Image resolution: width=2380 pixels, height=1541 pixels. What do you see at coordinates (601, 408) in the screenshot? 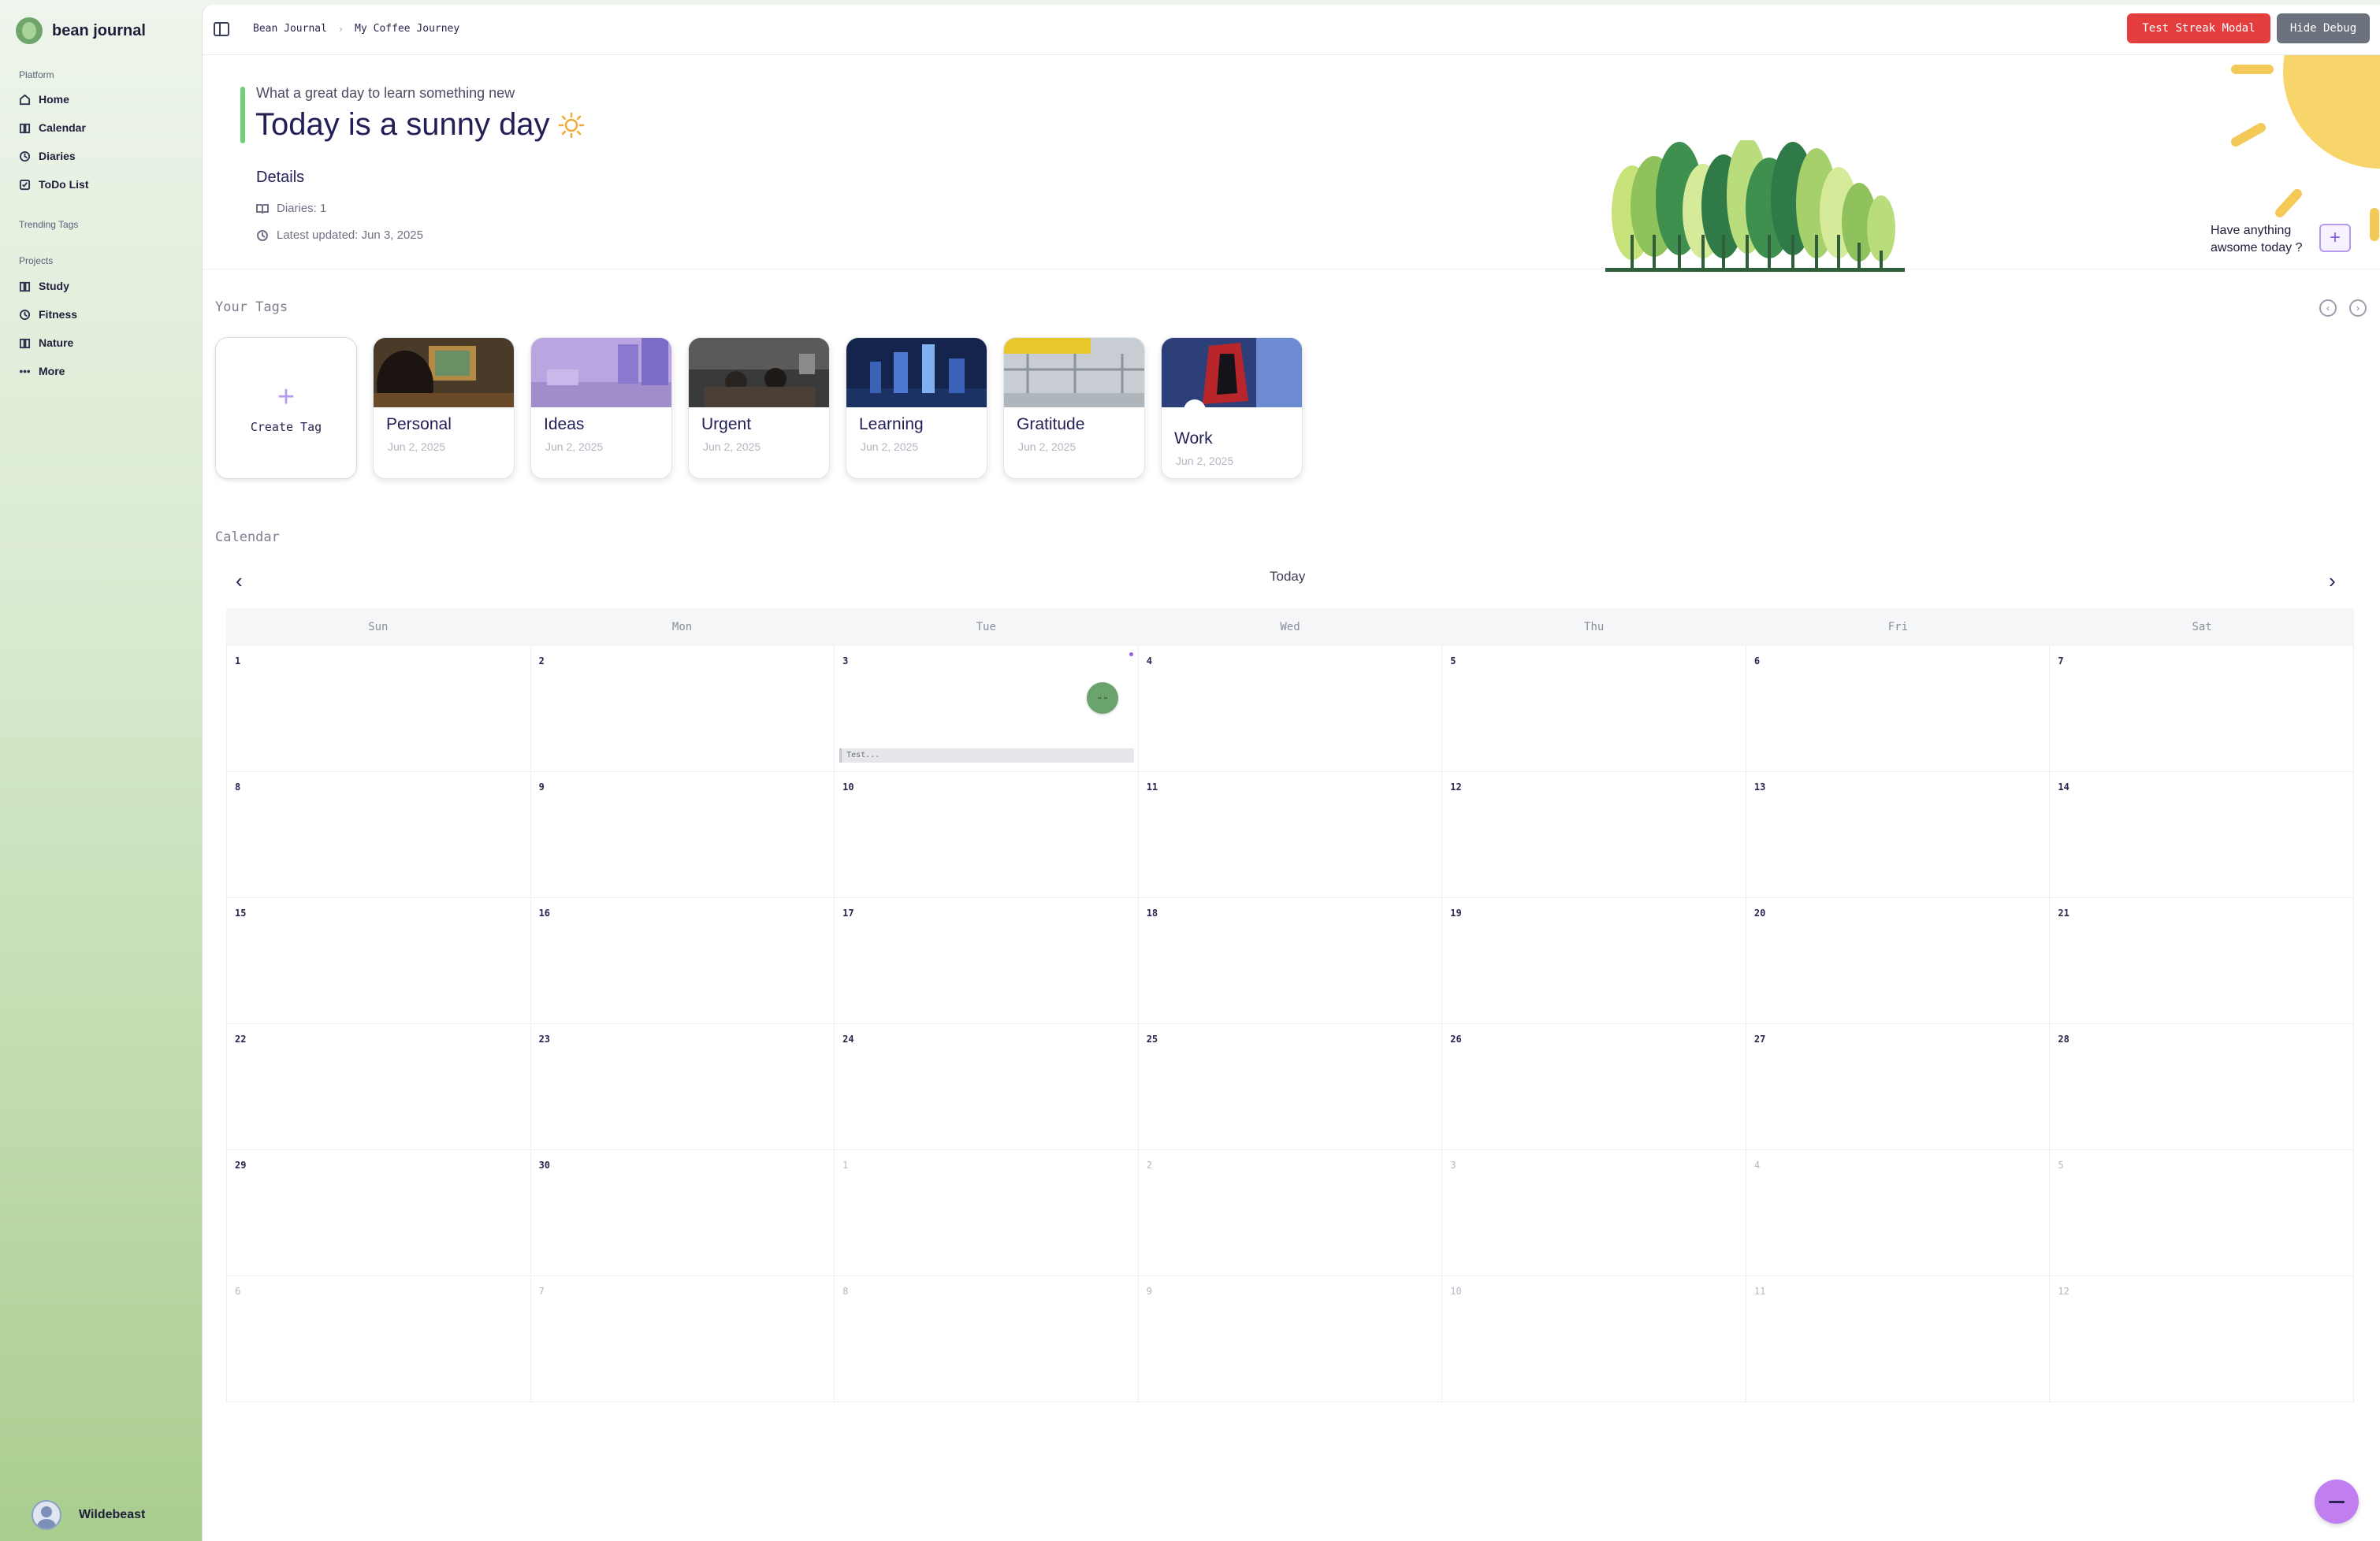
I see `tag-card-ideas: Ideas Jun 2, 2025` at bounding box center [601, 408].